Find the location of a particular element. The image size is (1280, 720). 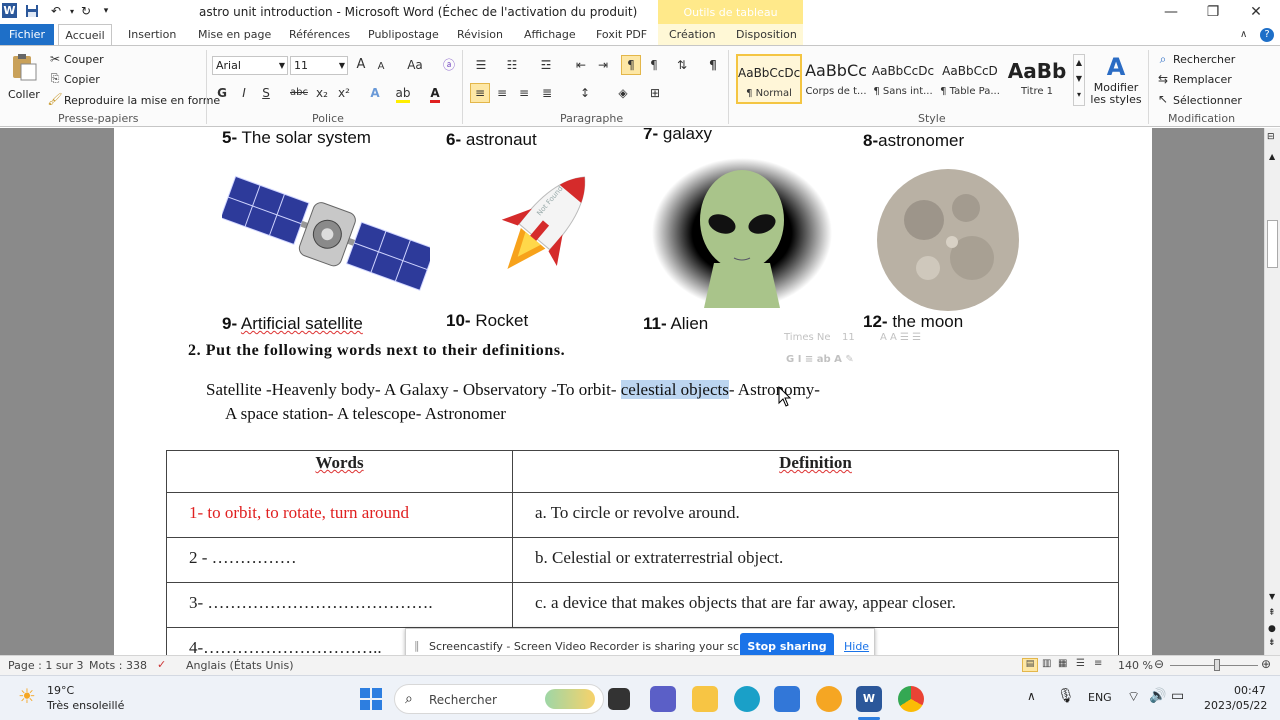

replace-button: Remplacer is located at coordinates (1202, 79).